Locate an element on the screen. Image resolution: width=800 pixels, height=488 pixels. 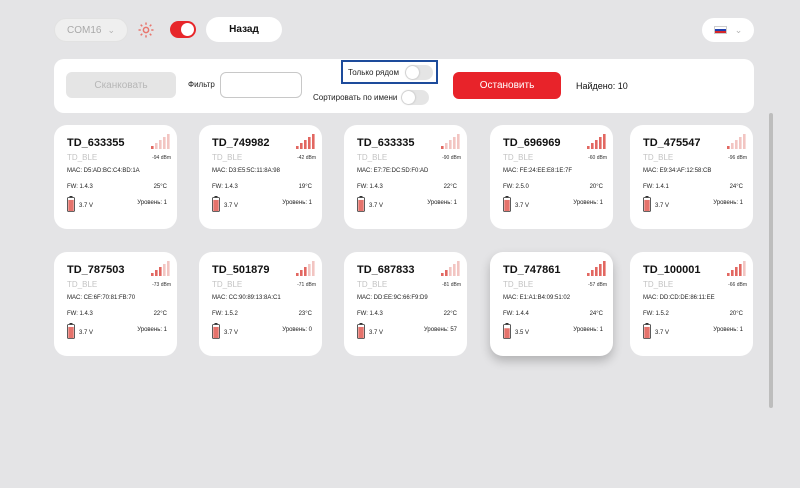
rssi-value: -81 dBm is located at coordinates (451, 285).